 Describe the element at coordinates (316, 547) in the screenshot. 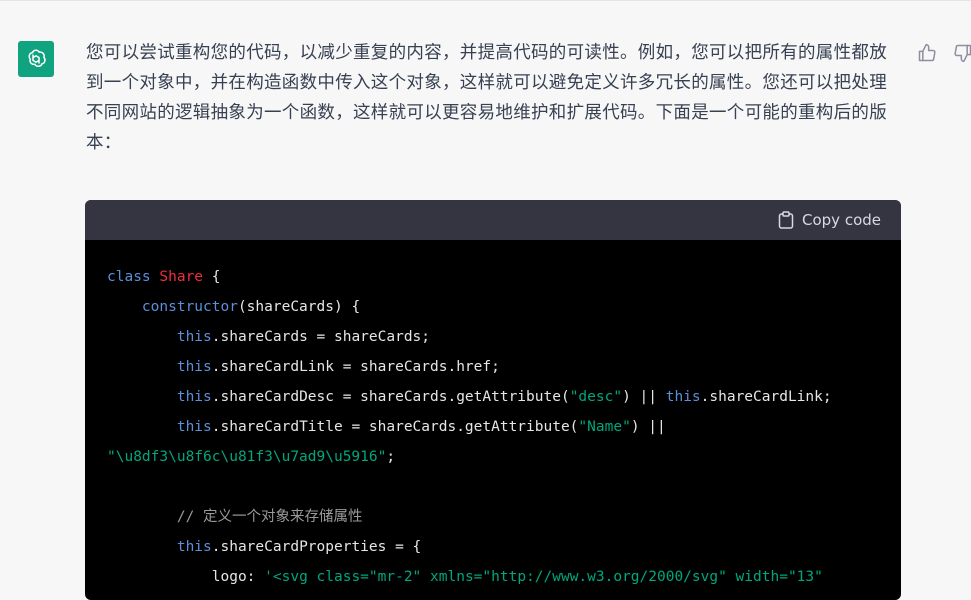

I see `code-text: .shareCardProperties = {` at that location.